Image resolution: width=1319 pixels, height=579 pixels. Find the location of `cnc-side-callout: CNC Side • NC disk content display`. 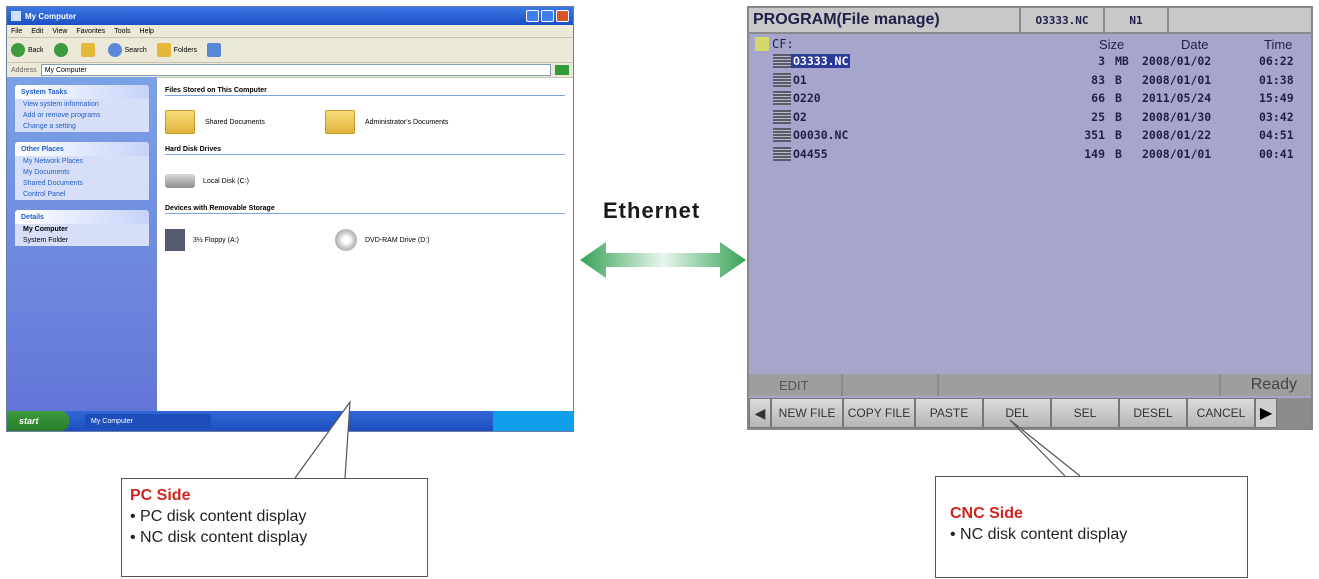

cnc-side-callout: CNC Side • NC disk content display is located at coordinates (1091, 527).